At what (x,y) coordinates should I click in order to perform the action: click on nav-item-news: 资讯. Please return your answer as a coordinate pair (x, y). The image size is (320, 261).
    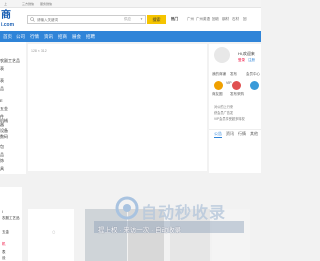
    Looking at the image, I should click on (48, 37).